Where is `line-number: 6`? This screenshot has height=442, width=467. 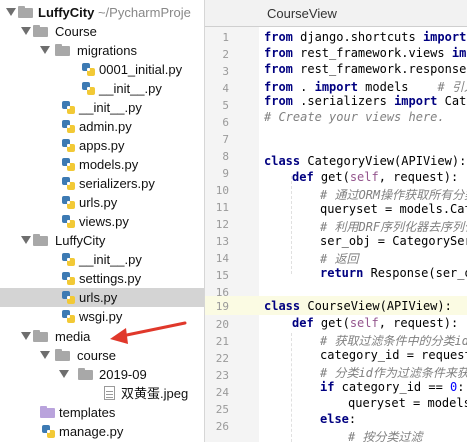
line-number: 6 is located at coordinates (225, 122).